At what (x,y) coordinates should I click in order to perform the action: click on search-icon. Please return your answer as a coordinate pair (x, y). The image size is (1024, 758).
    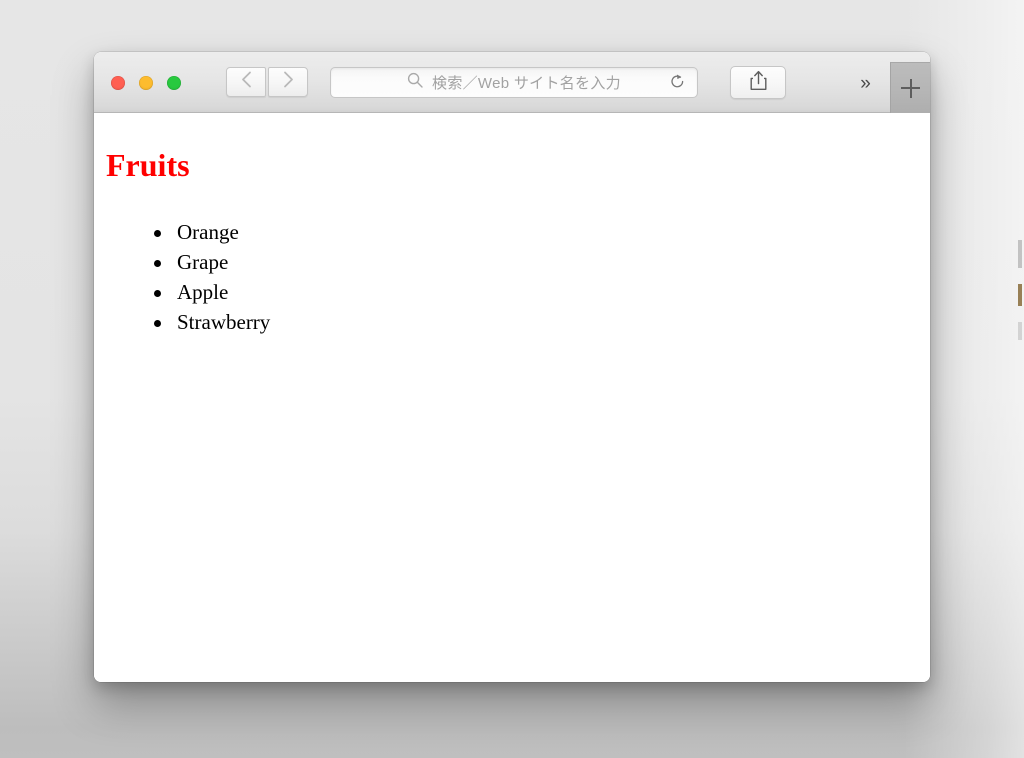
    Looking at the image, I should click on (415, 82).